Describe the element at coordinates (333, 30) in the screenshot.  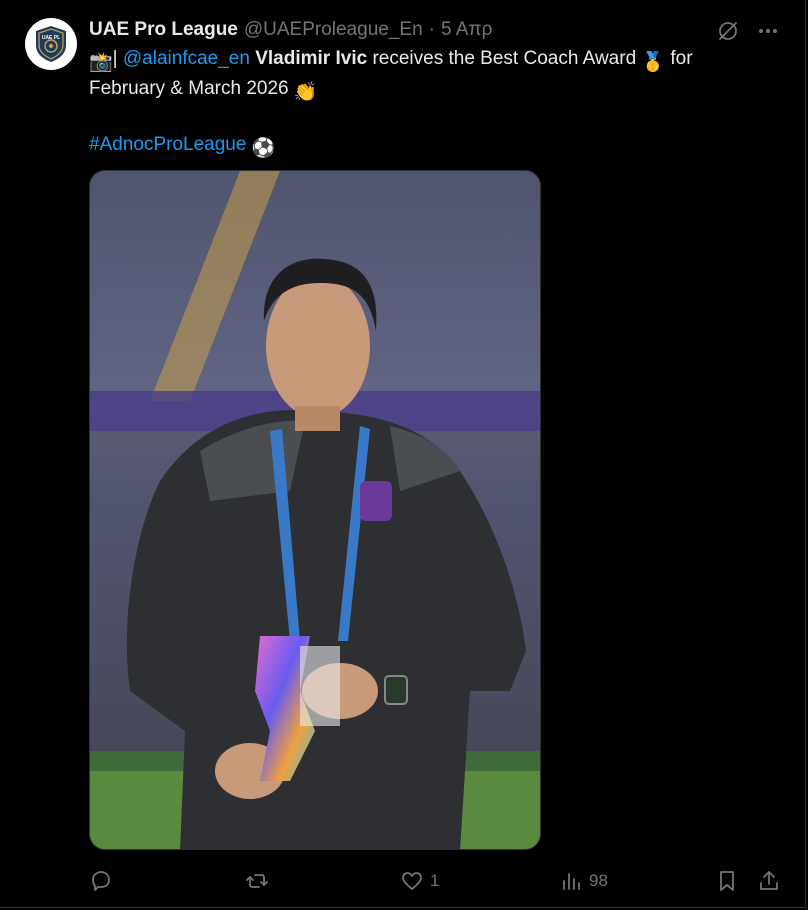
I see `user-handle: @UAEProleague_En` at that location.